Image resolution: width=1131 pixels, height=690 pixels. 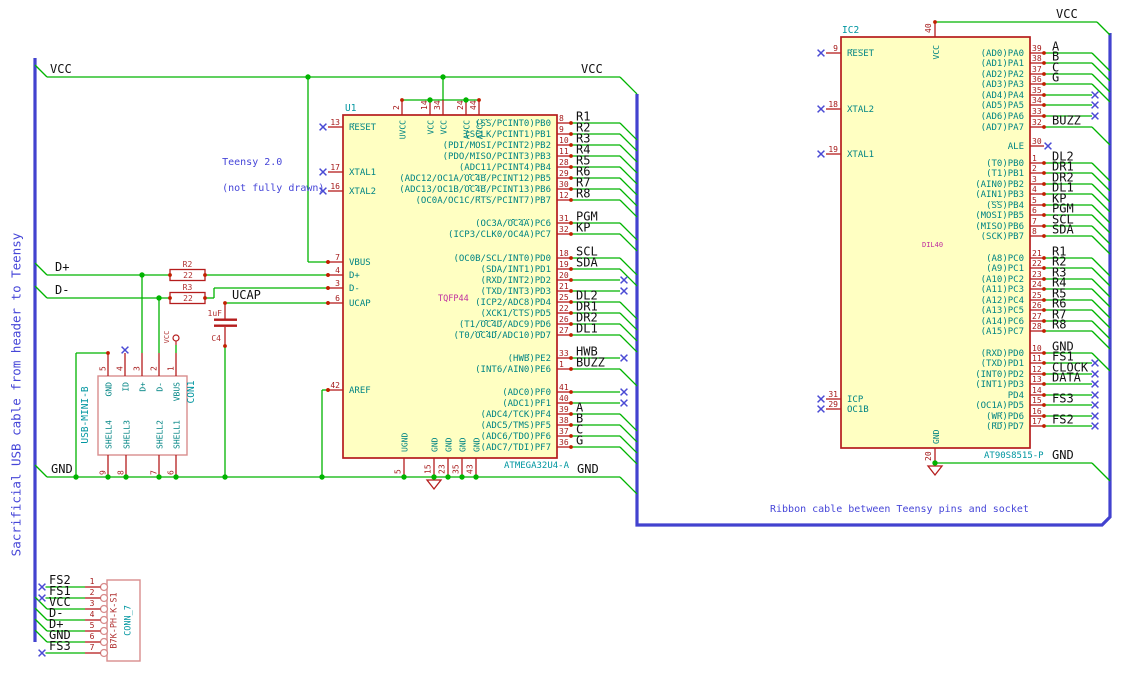 What do you see at coordinates (360, 304) in the screenshot?
I see `pin-name: UCAP` at bounding box center [360, 304].